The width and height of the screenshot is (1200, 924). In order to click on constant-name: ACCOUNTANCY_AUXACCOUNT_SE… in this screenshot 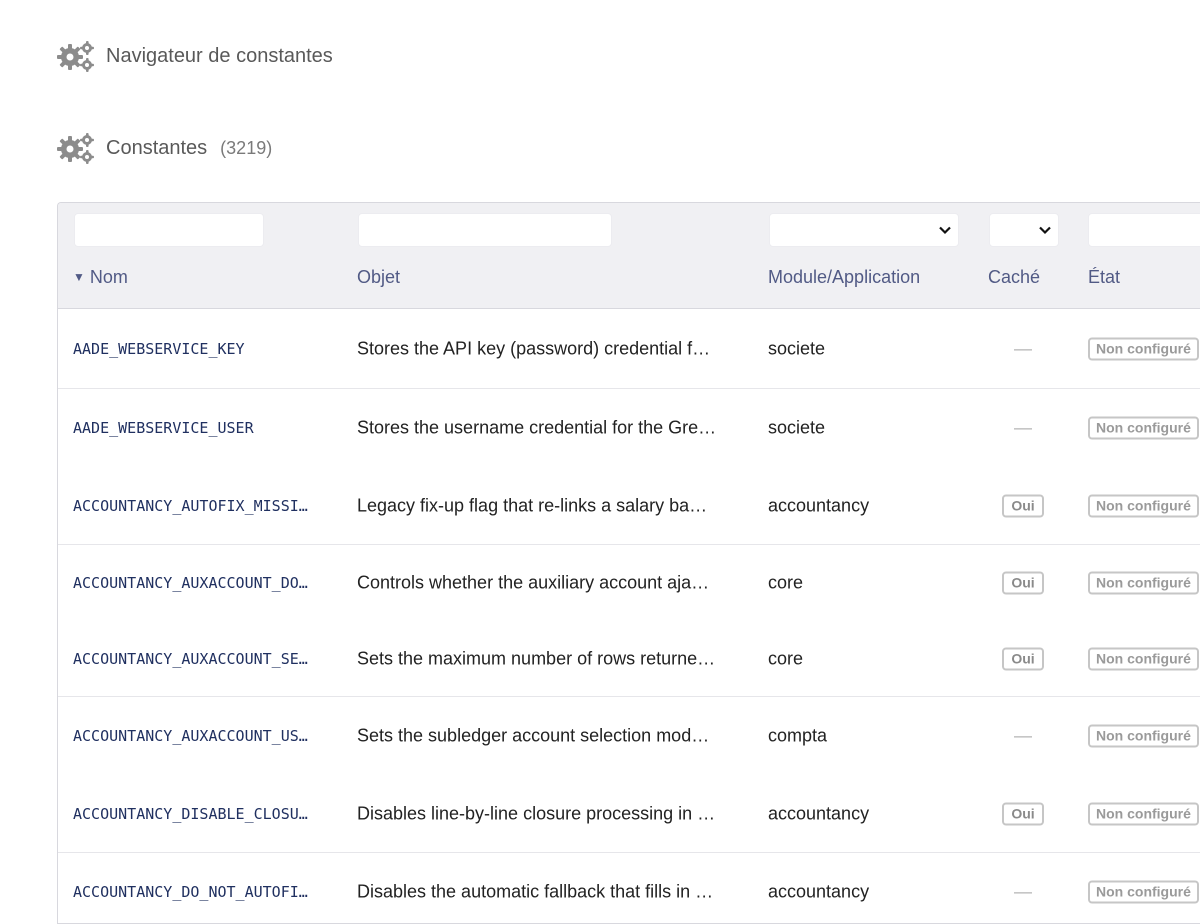, I will do `click(202, 659)`.